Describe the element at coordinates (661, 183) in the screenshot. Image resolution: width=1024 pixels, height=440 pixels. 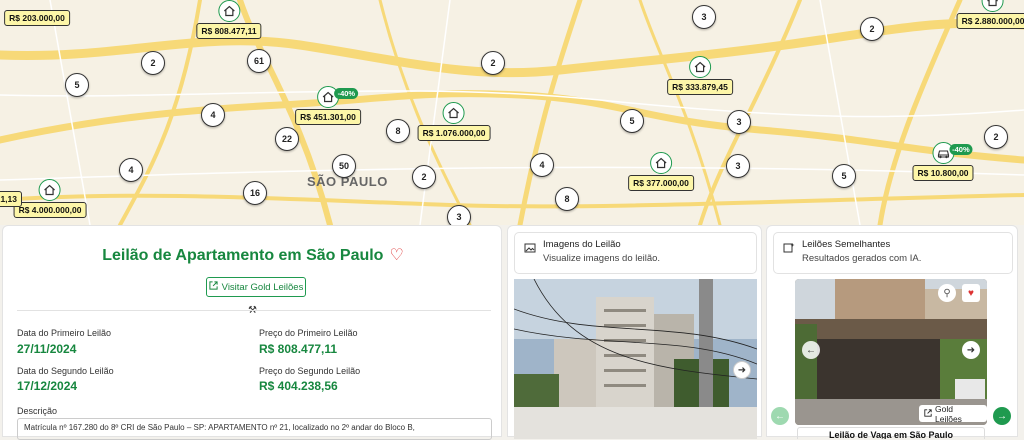
I see `price-tag: R$ 377.000,00` at that location.